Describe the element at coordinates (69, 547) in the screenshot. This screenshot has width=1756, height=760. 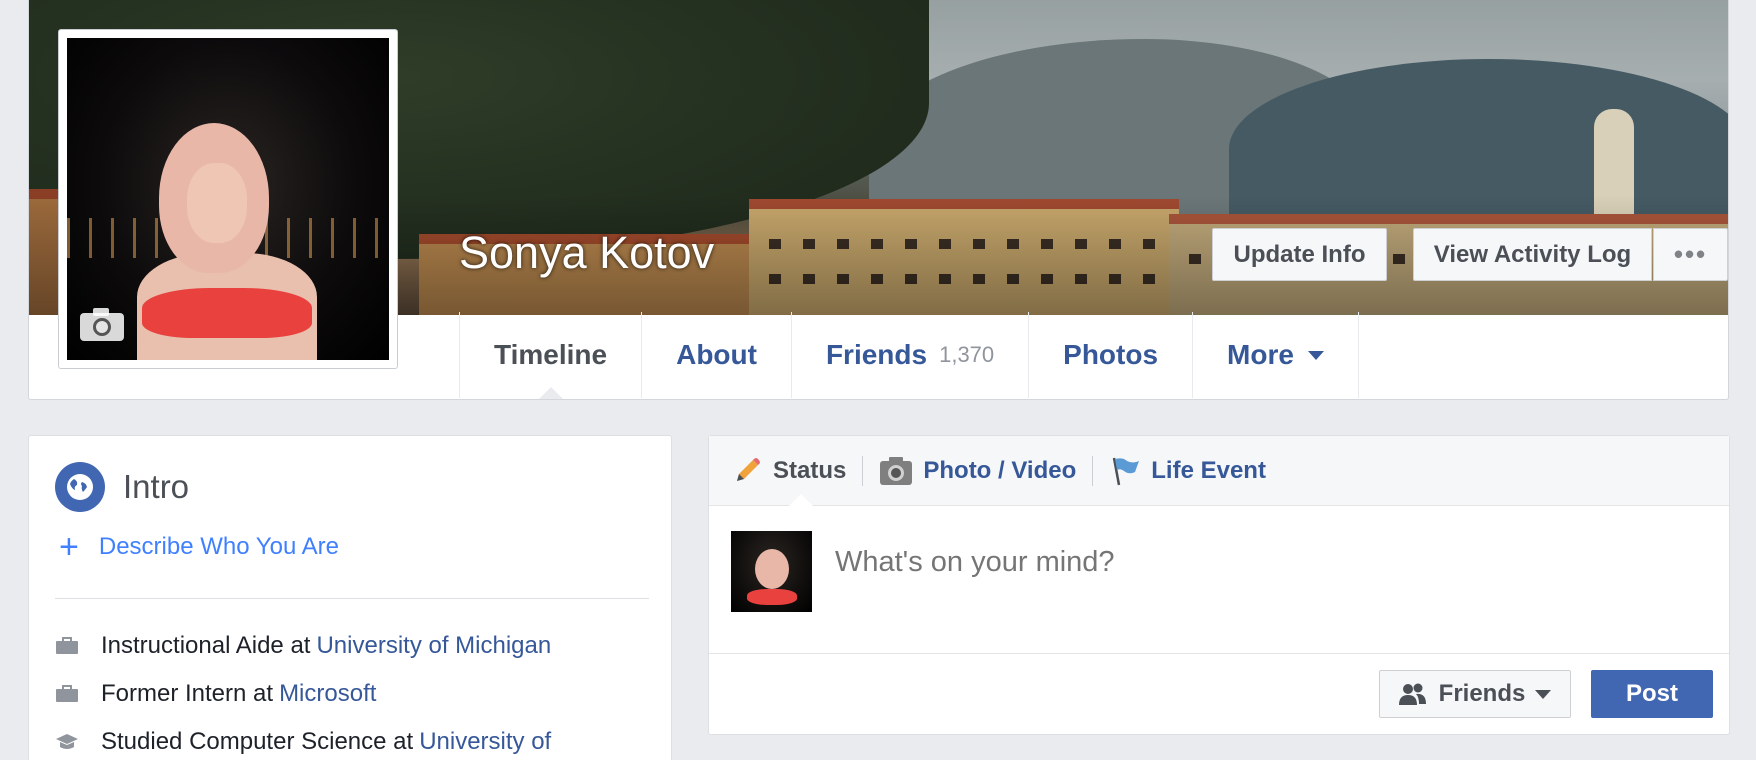
I see `plus-icon: +` at that location.